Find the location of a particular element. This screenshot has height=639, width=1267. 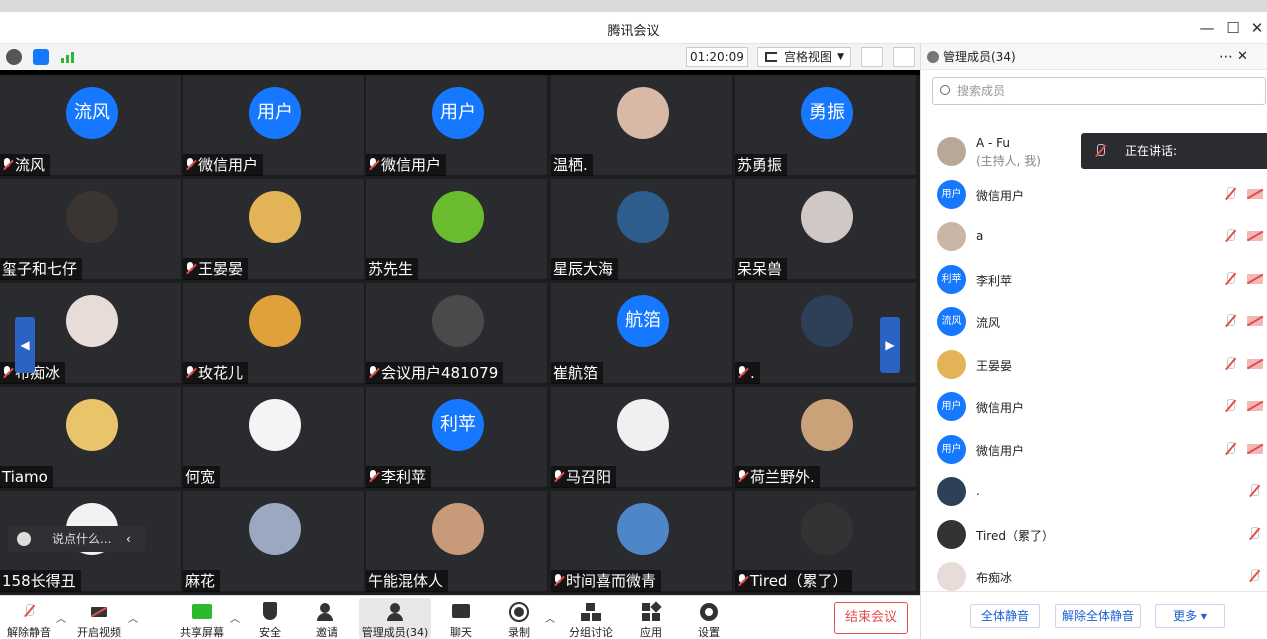

participant-tile: 航箔 崔航箔 is located at coordinates (642, 334).